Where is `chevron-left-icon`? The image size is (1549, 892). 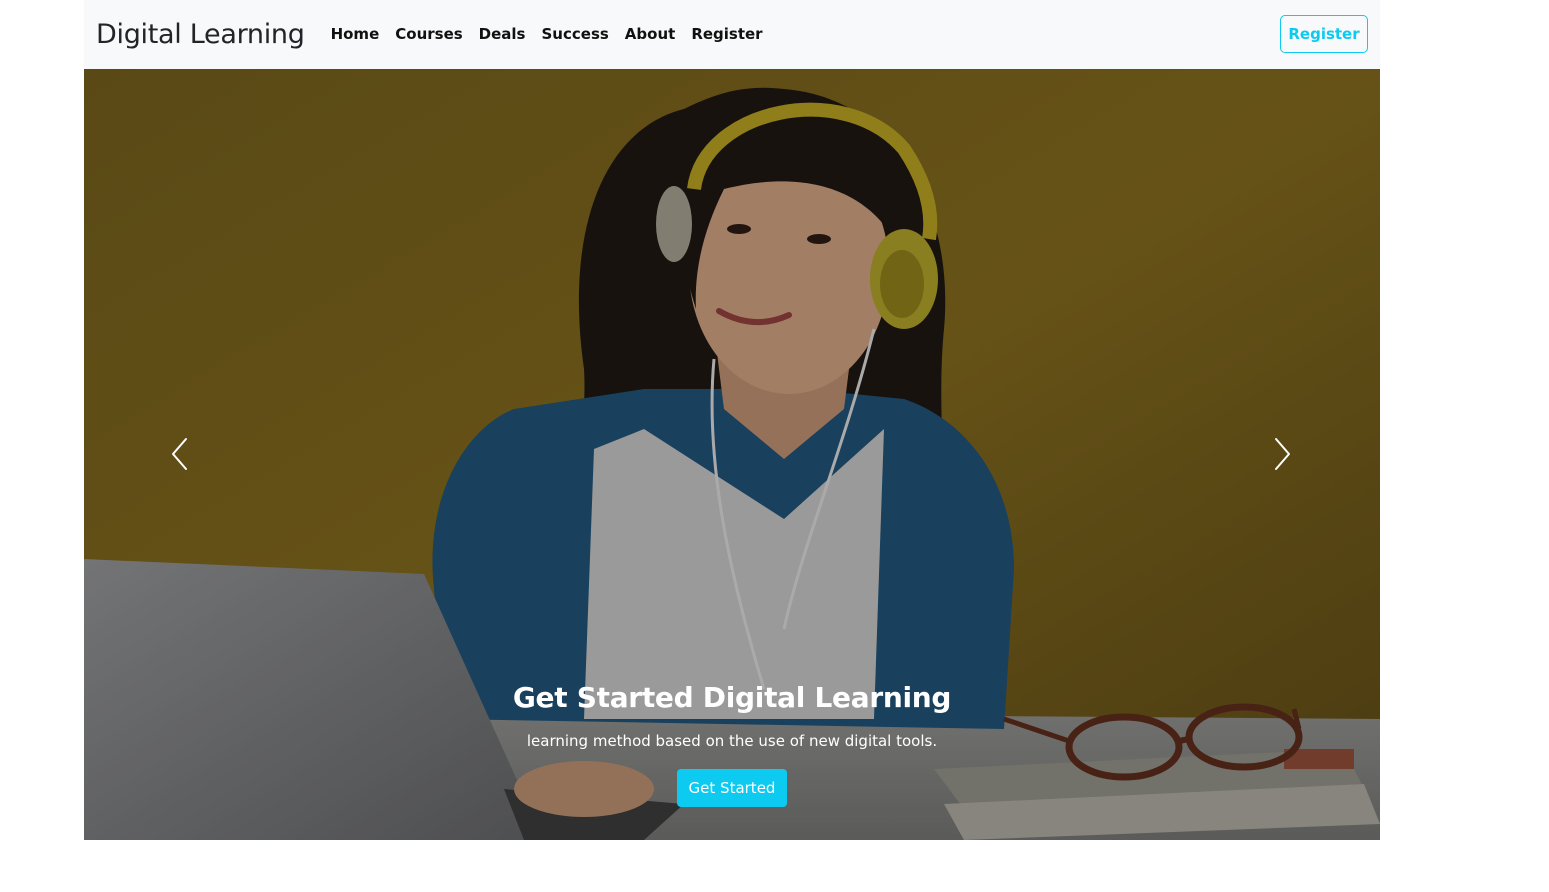
chevron-left-icon is located at coordinates (179, 454).